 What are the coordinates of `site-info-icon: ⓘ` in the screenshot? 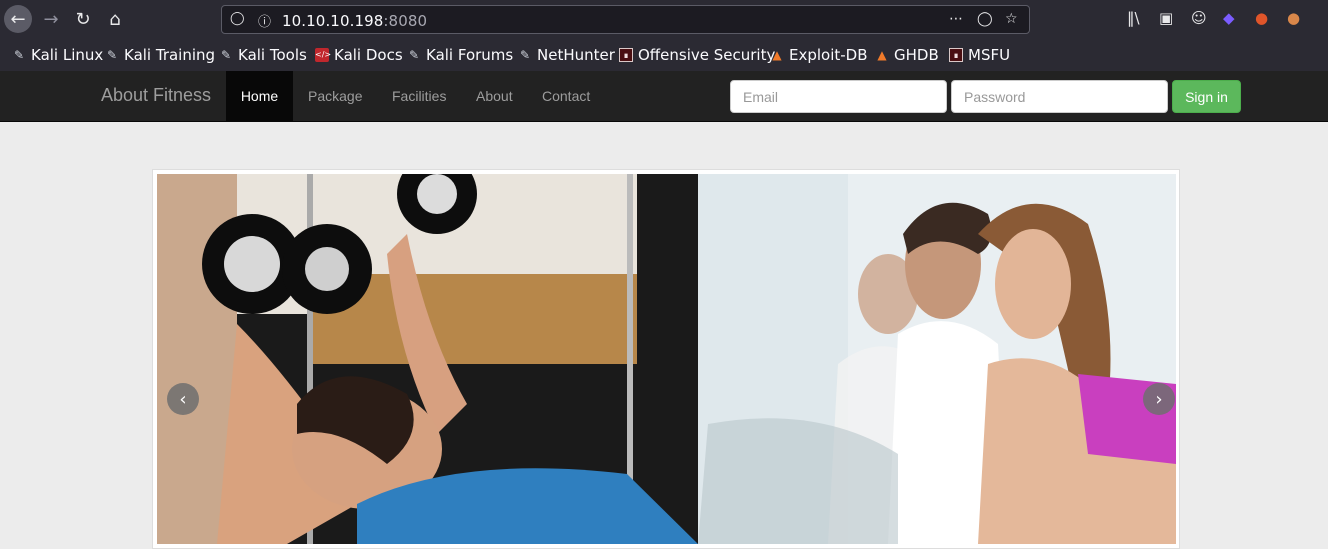 It's located at (264, 20).